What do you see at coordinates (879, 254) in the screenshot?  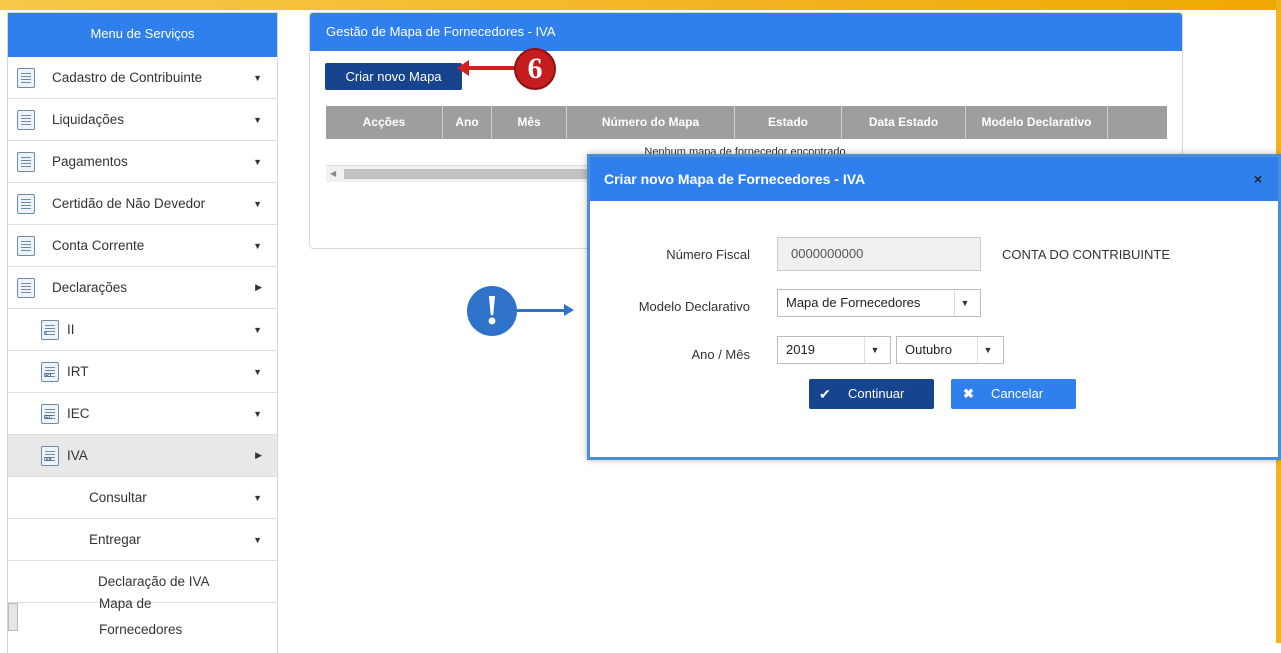 I see `nif-field: 0000000000` at bounding box center [879, 254].